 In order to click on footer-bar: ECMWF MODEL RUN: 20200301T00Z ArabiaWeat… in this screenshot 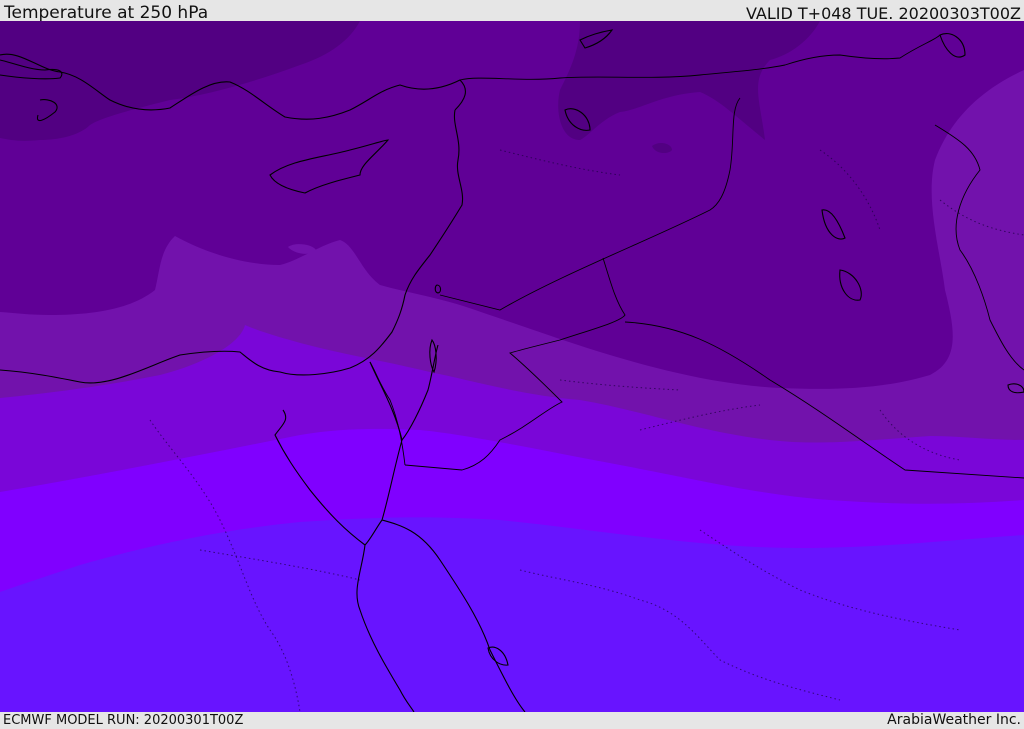, I will do `click(512, 720)`.